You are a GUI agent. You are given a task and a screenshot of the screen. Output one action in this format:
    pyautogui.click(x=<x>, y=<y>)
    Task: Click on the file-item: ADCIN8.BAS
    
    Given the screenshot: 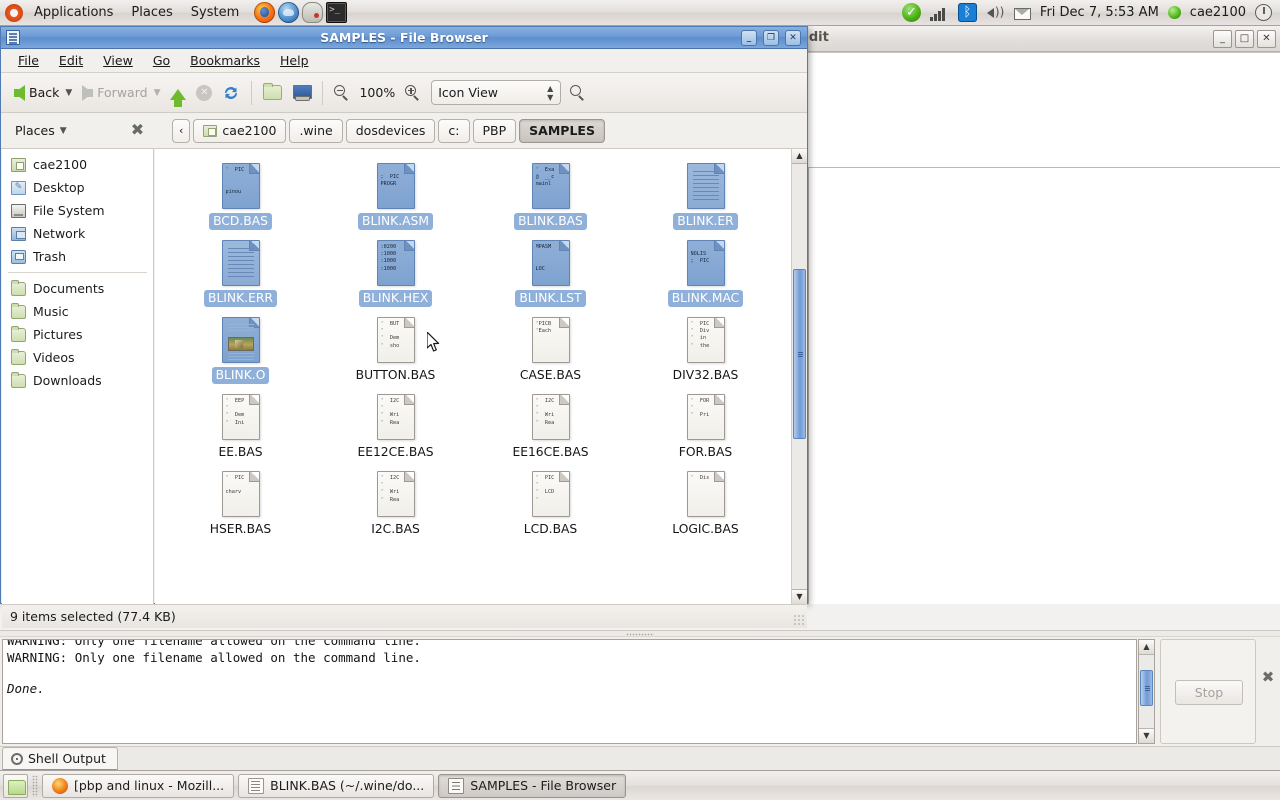 What is the action you would take?
    pyautogui.click(x=240, y=154)
    